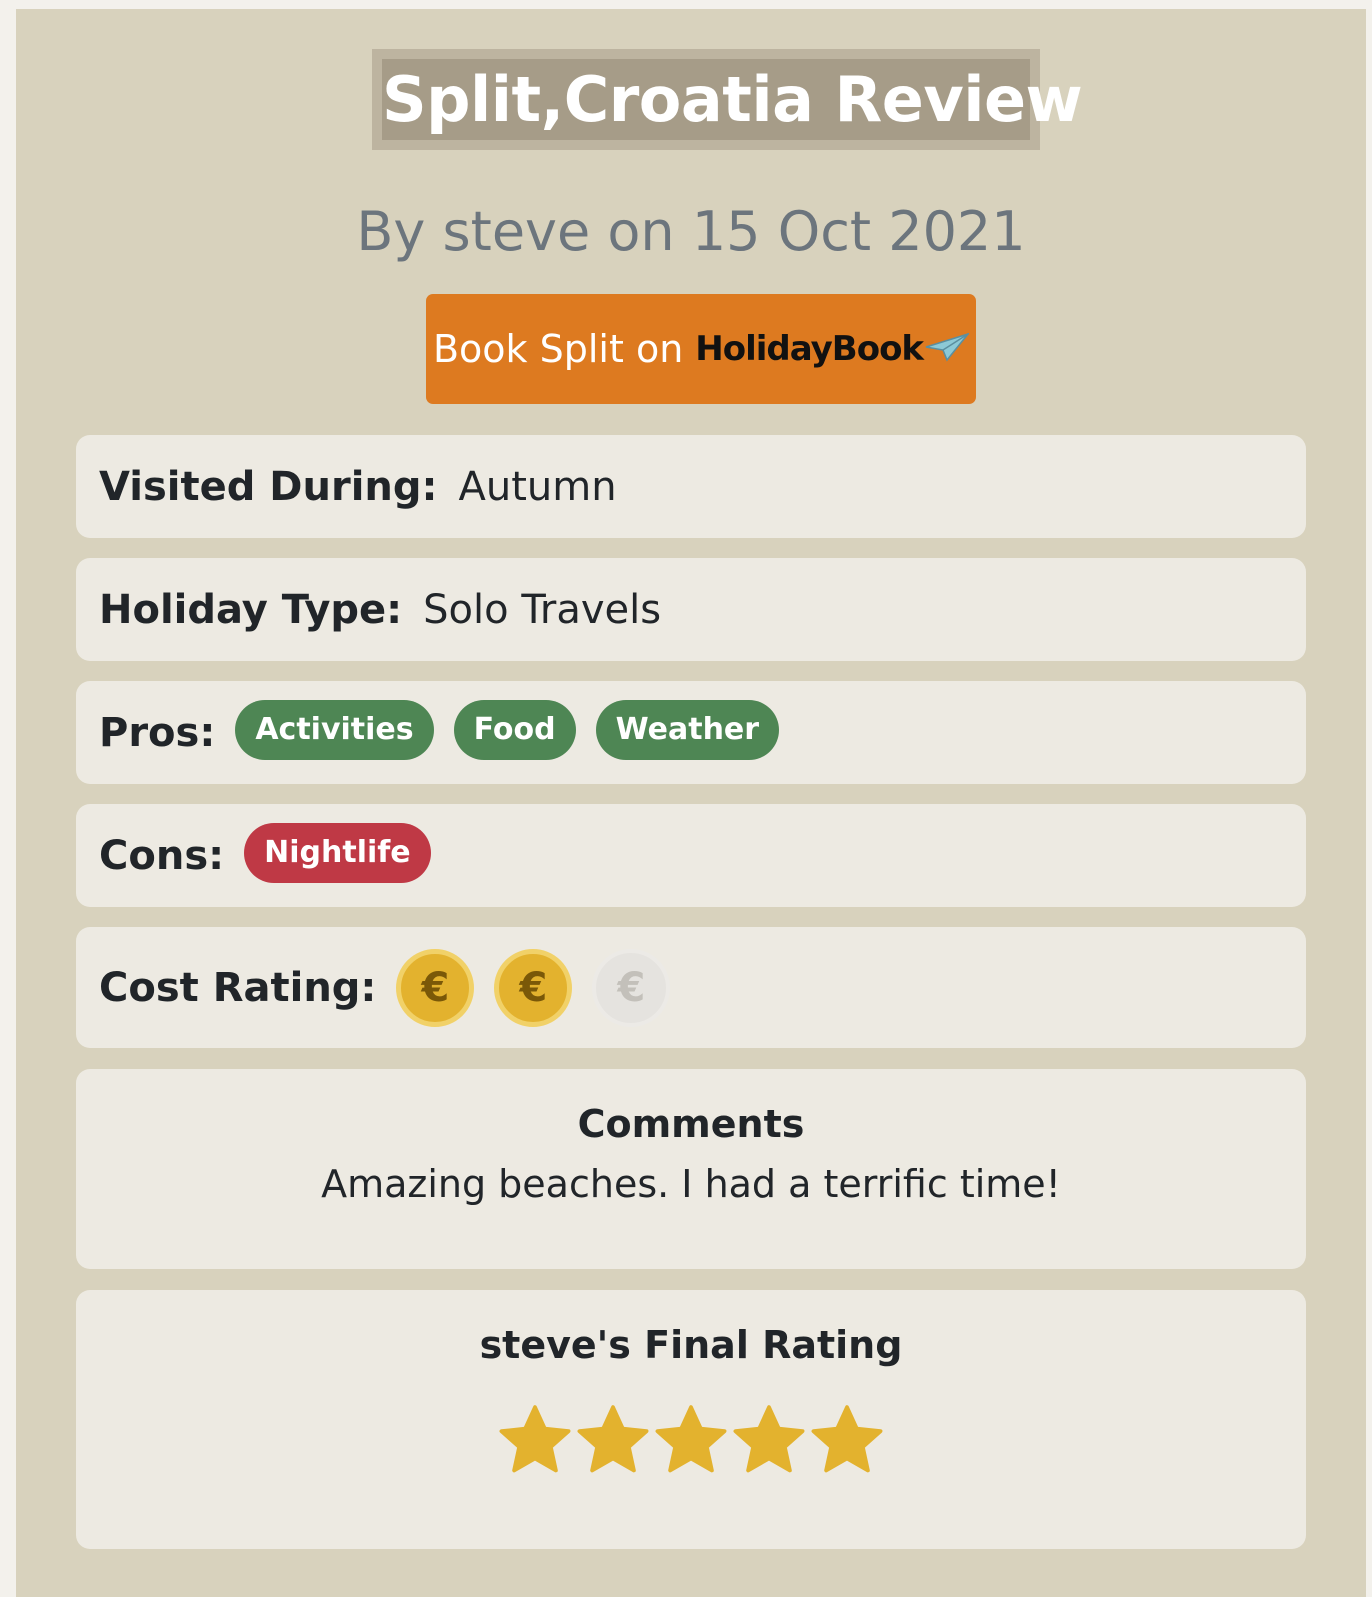  Describe the element at coordinates (268, 486) in the screenshot. I see `visited-during-label: Visited During:` at that location.